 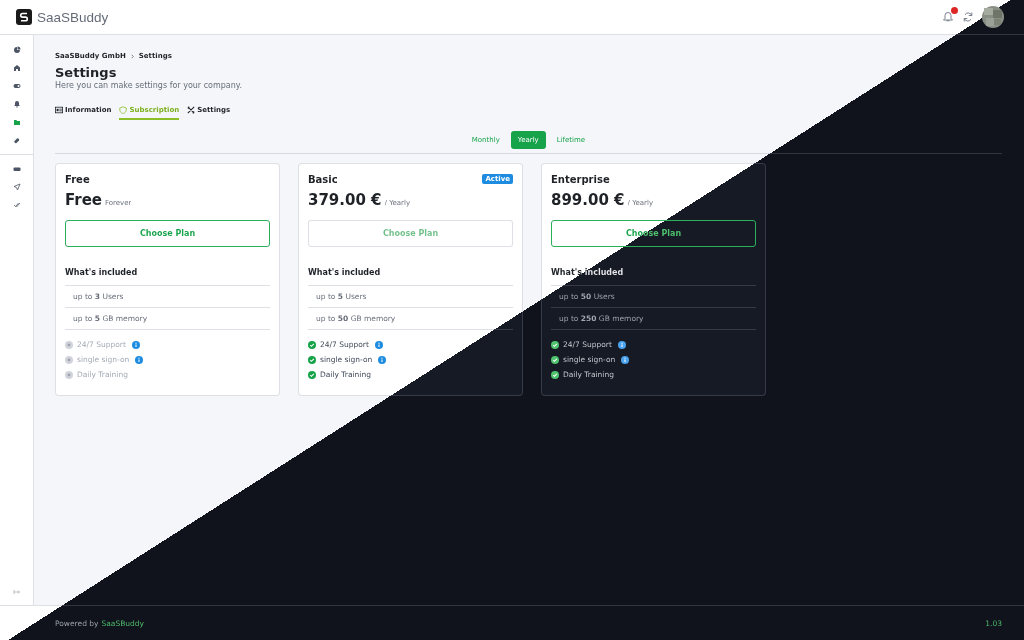 I want to click on plan-name: Free, so click(x=77, y=179).